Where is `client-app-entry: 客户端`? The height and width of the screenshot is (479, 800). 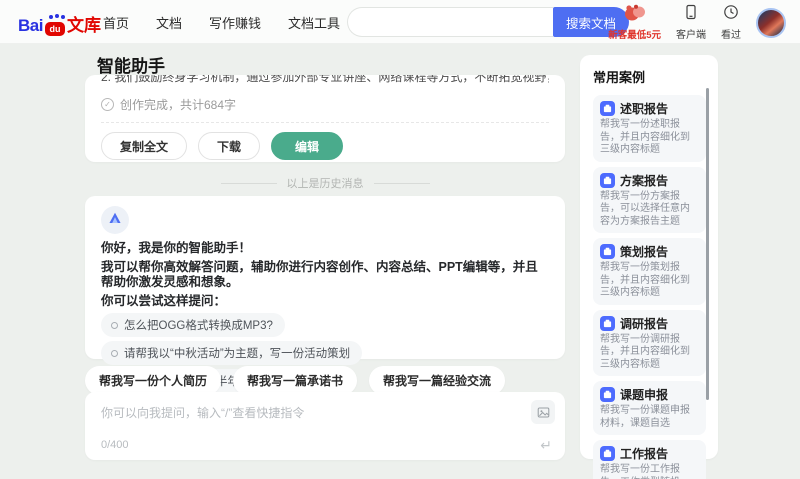
client-app-entry: 客户端 is located at coordinates (691, 22).